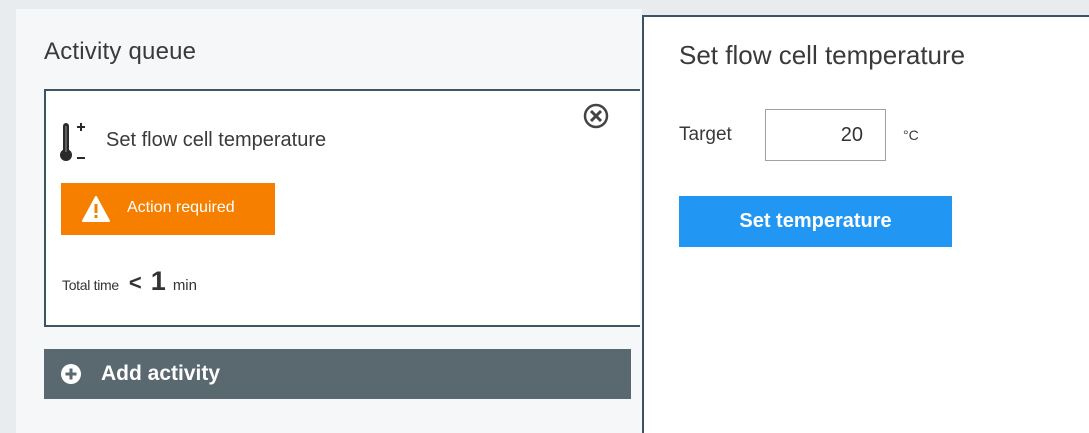 Image resolution: width=1089 pixels, height=433 pixels. I want to click on total-time: Total time < 1 min, so click(129, 281).